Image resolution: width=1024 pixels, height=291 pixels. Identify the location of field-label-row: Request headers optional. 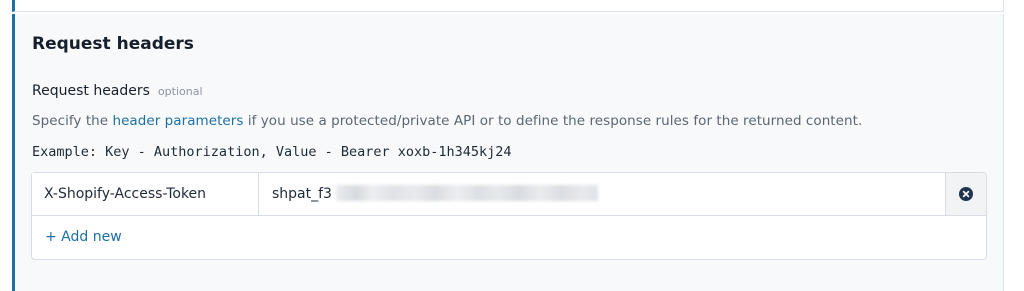
(117, 89).